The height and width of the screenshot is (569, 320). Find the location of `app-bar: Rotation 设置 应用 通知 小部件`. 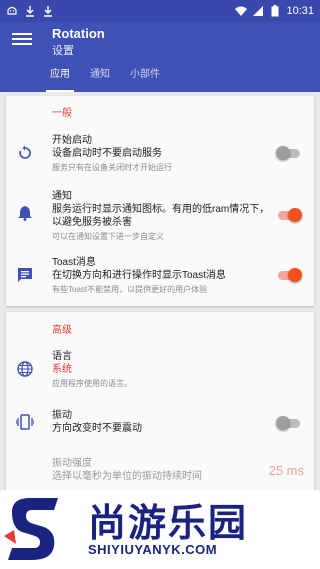

app-bar: Rotation 设置 应用 通知 小部件 is located at coordinates (160, 57).